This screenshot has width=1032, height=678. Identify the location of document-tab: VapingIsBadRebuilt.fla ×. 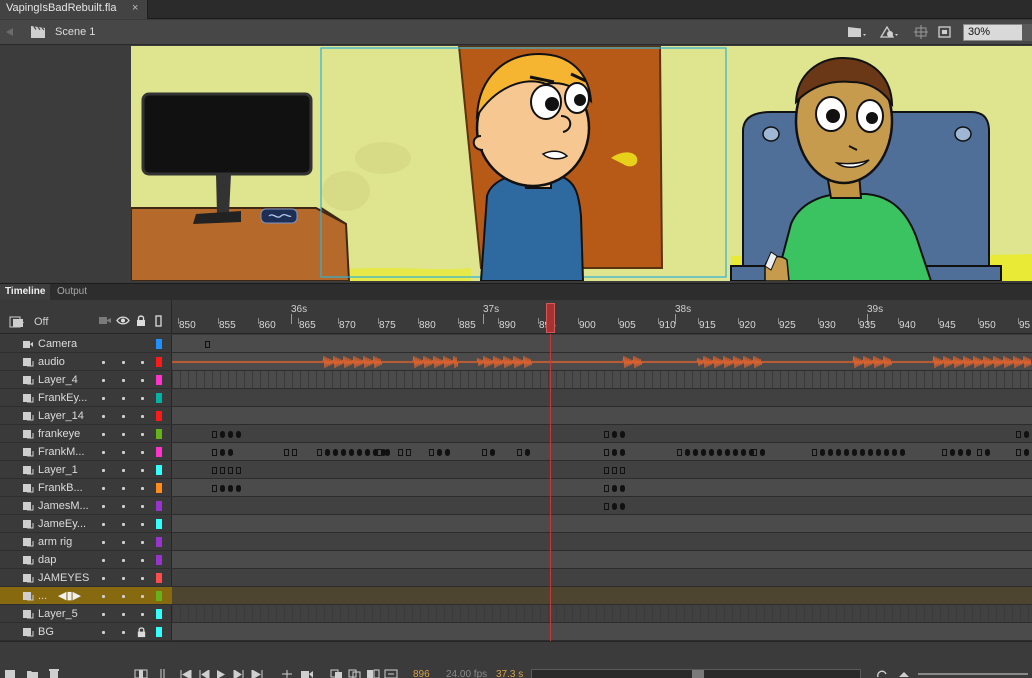
(74, 9).